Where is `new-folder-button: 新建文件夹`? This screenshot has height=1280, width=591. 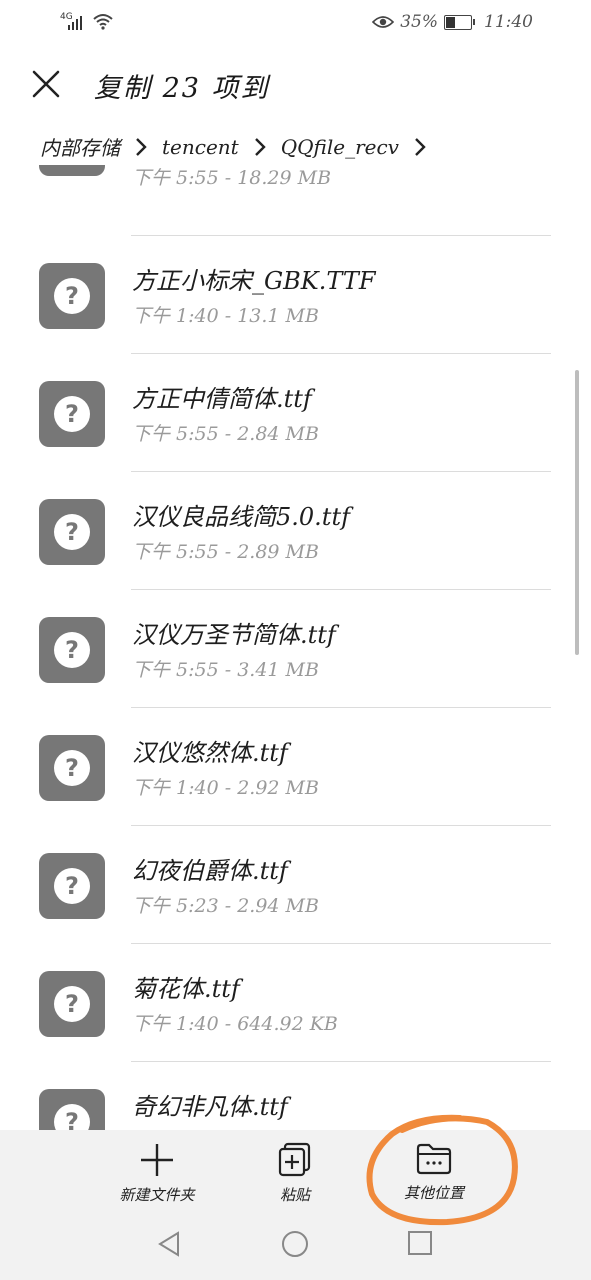
new-folder-button: 新建文件夹 is located at coordinates (157, 1173).